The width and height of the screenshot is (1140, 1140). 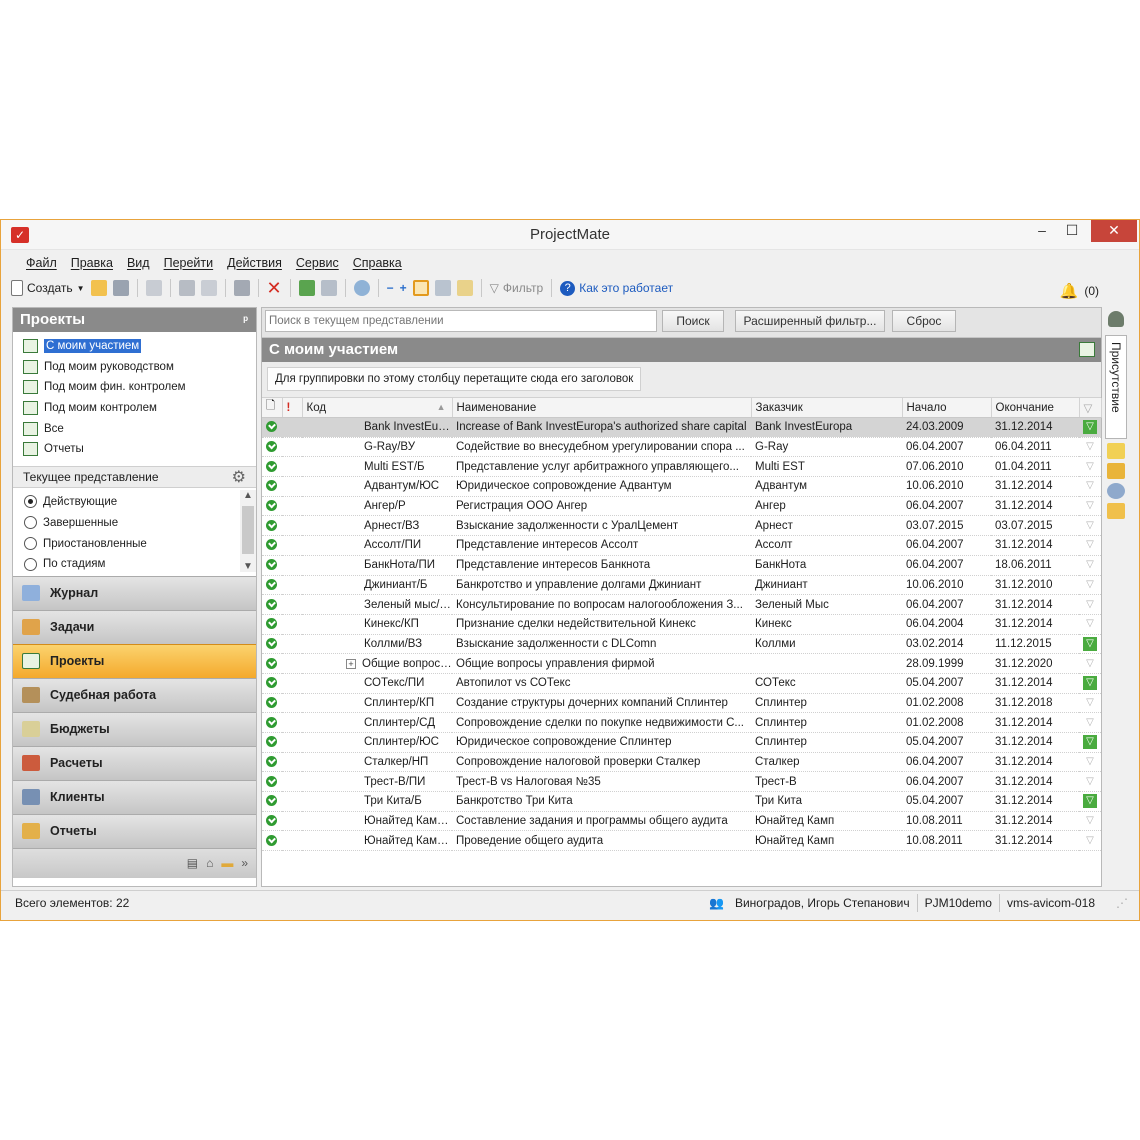 I want to click on view-scrollbar: ▲ ▼, so click(x=248, y=530).